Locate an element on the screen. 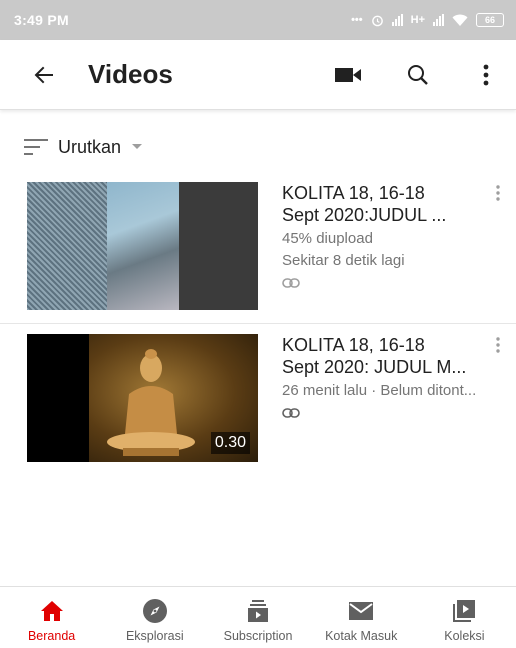 The image size is (516, 648). upload-progress-text: 45% diupload is located at coordinates (327, 238).